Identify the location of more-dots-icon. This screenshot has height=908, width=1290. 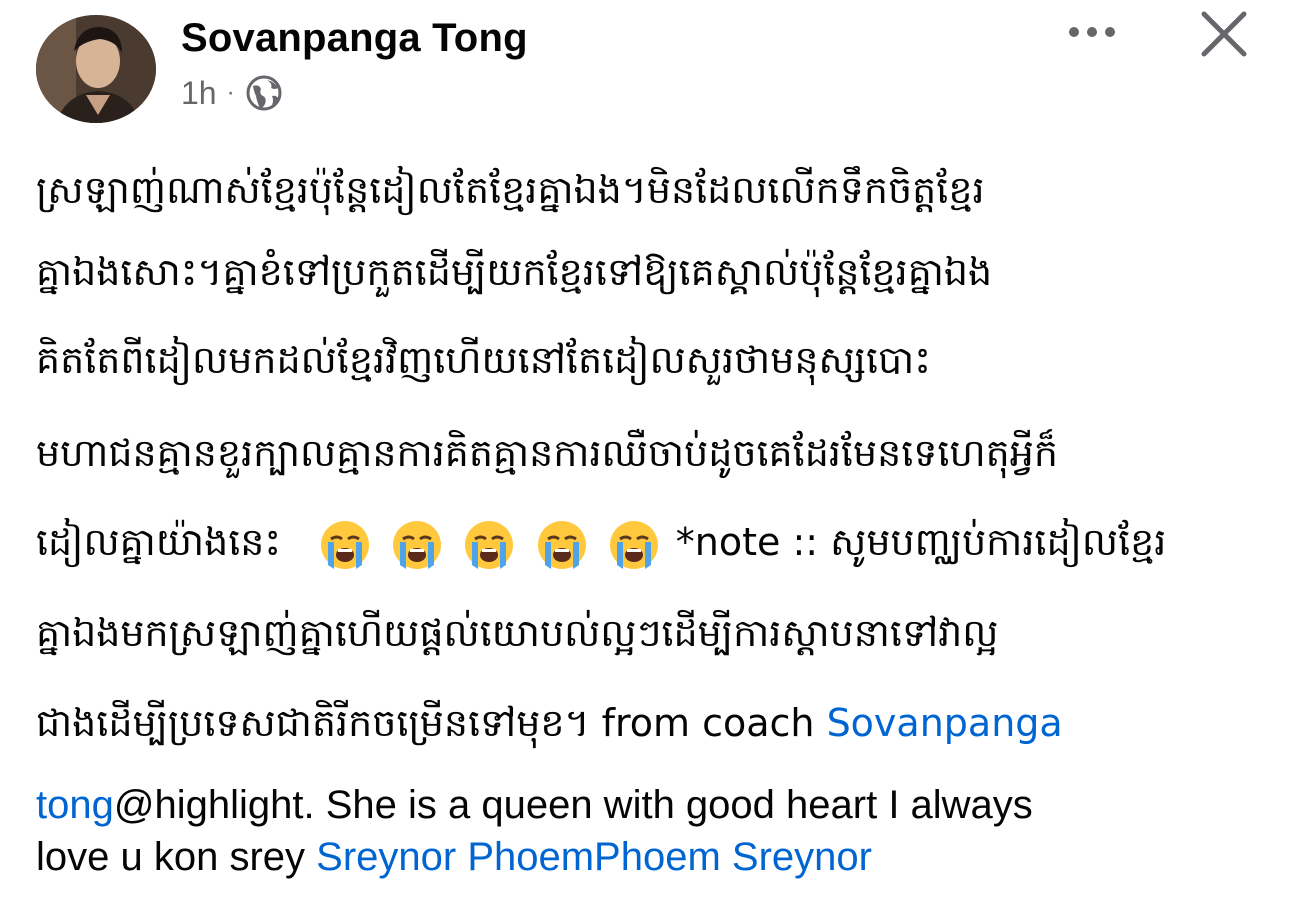
(1092, 32).